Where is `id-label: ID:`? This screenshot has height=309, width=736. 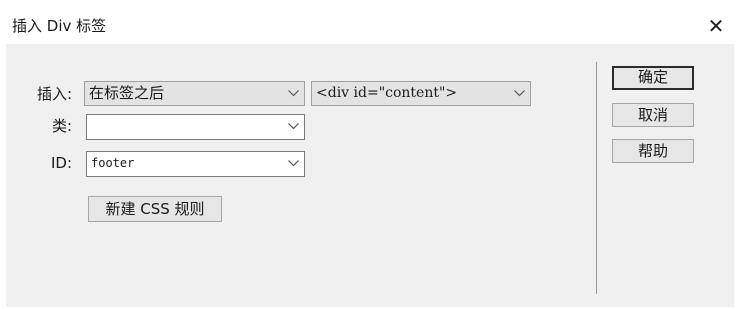
id-label: ID: is located at coordinates (61, 163).